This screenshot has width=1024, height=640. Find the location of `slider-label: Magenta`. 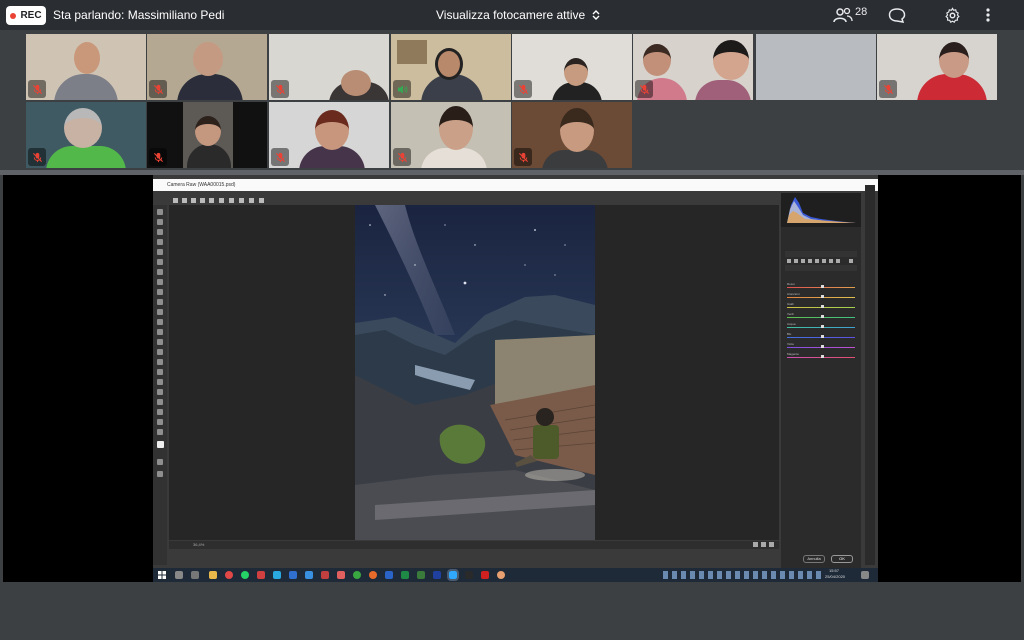

slider-label: Magenta is located at coordinates (793, 354).